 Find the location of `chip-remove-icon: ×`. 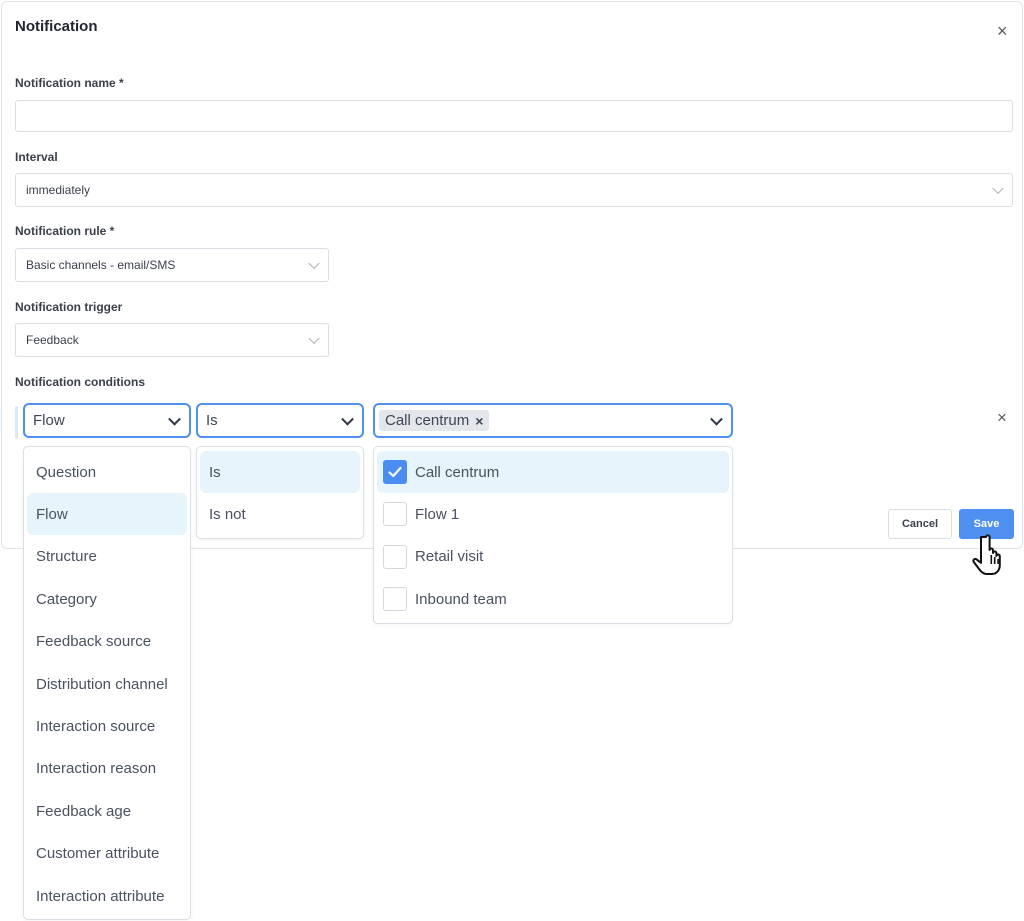

chip-remove-icon: × is located at coordinates (479, 421).